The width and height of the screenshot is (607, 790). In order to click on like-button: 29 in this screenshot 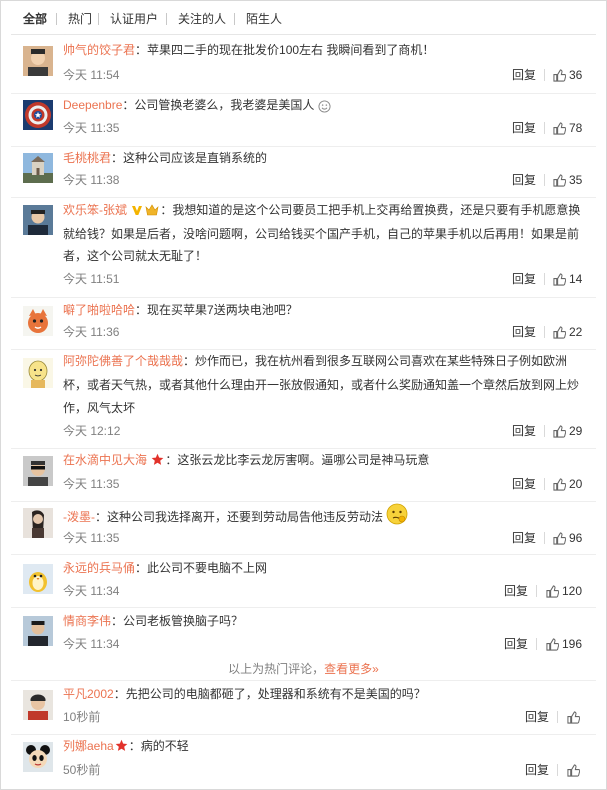, I will do `click(567, 431)`.